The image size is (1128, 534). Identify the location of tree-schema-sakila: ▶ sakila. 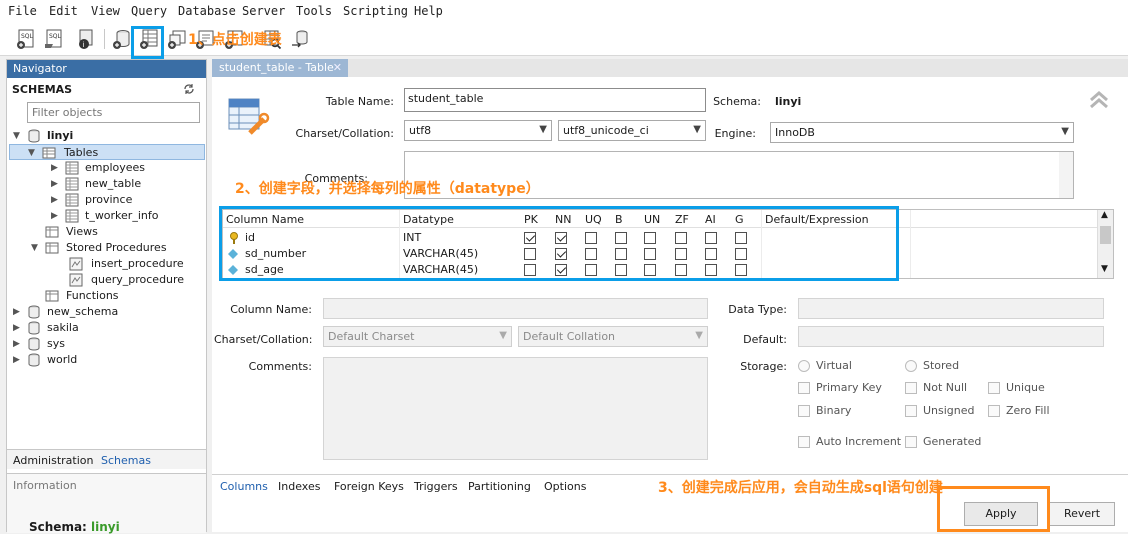
(106, 328).